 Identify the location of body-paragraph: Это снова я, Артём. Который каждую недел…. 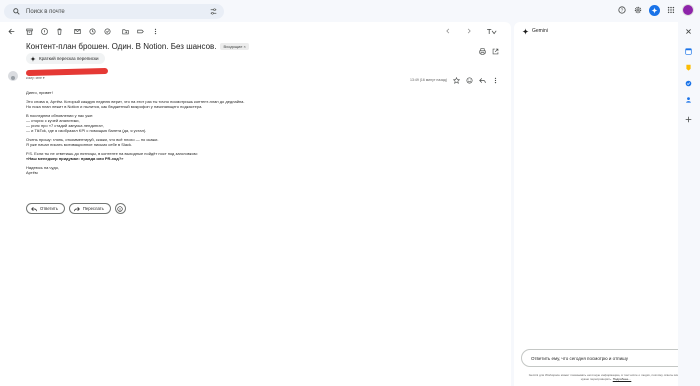
(256, 104).